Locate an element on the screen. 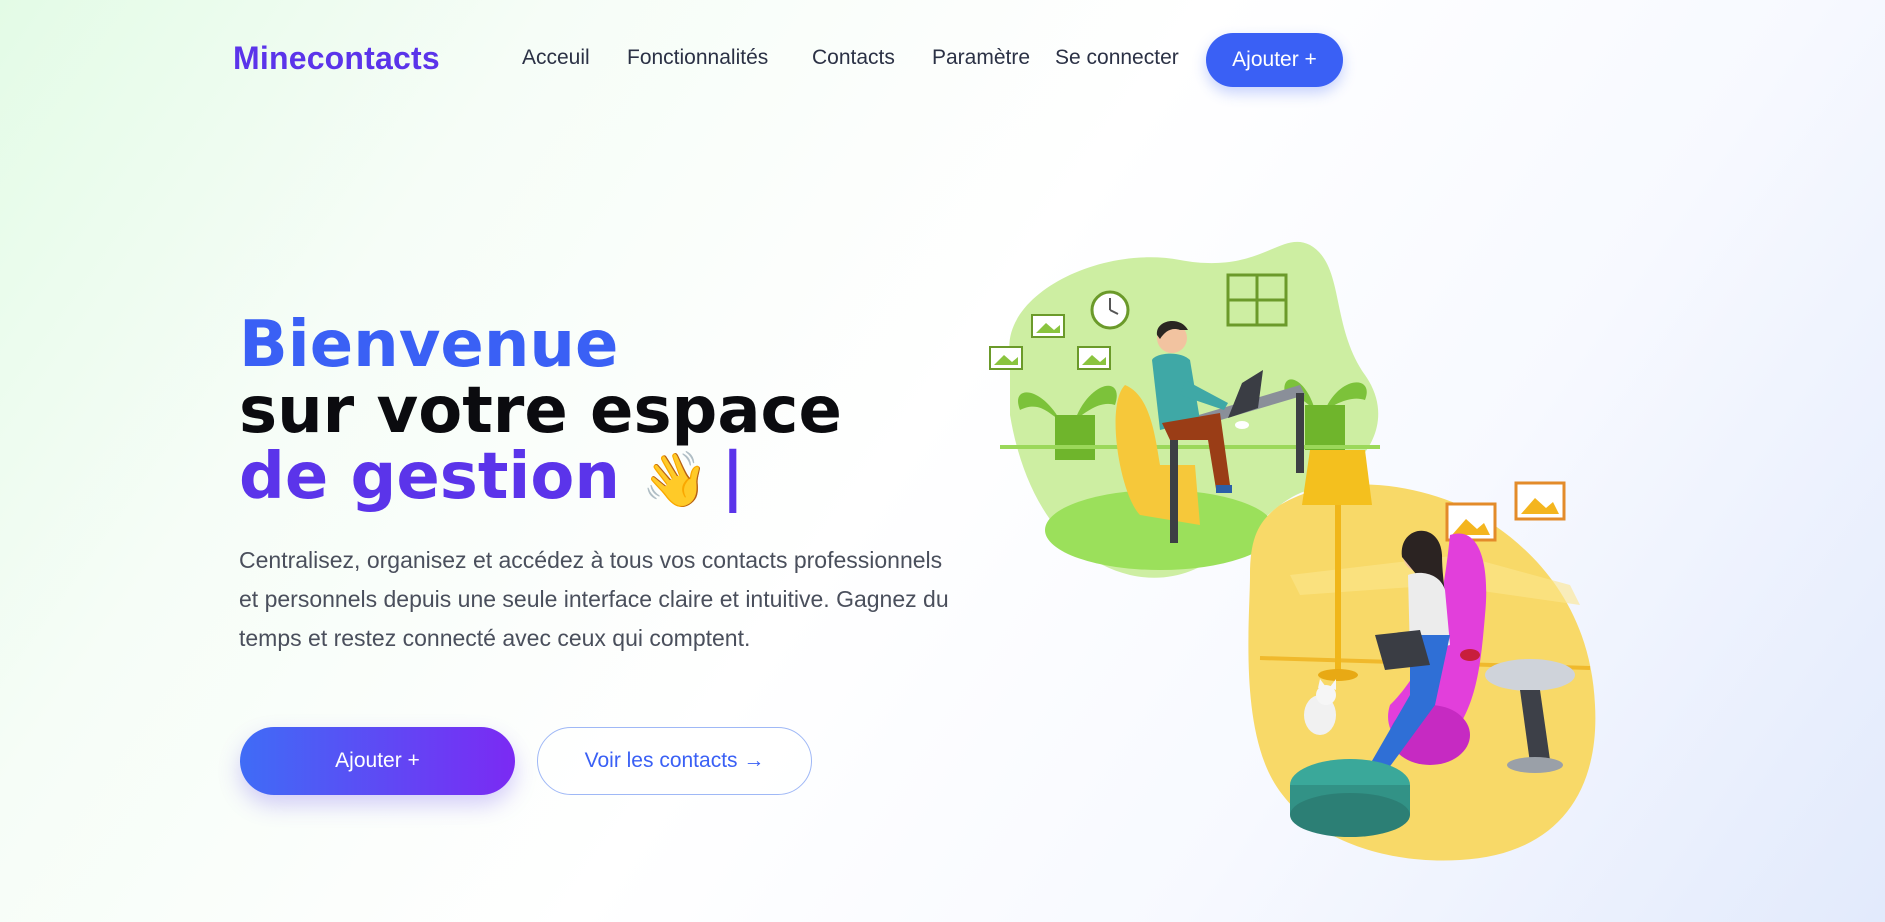 This screenshot has height=922, width=1885. nav-link-se-connecter: Se connecter is located at coordinates (1117, 58).